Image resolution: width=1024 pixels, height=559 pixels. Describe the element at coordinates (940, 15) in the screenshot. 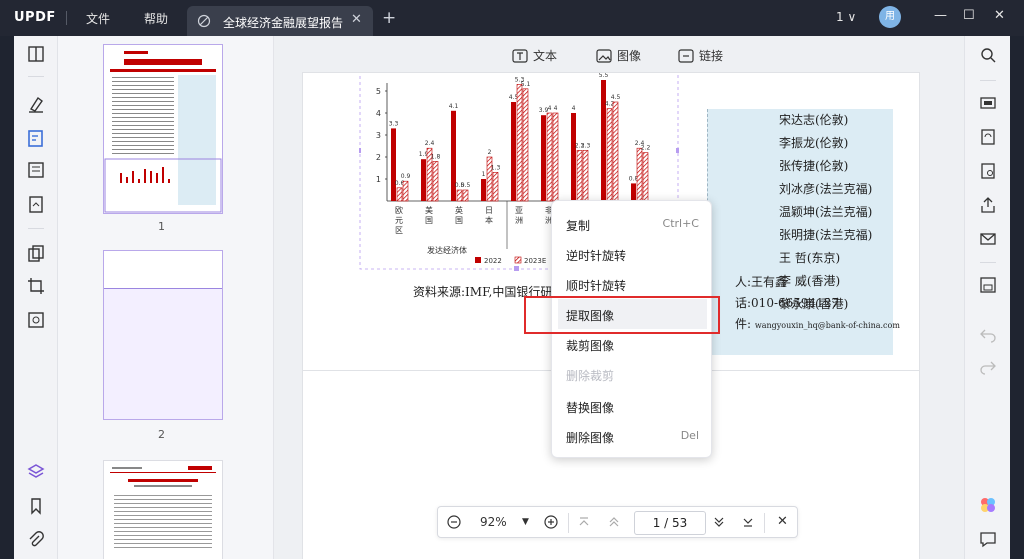

I see `minimize-icon: —` at that location.